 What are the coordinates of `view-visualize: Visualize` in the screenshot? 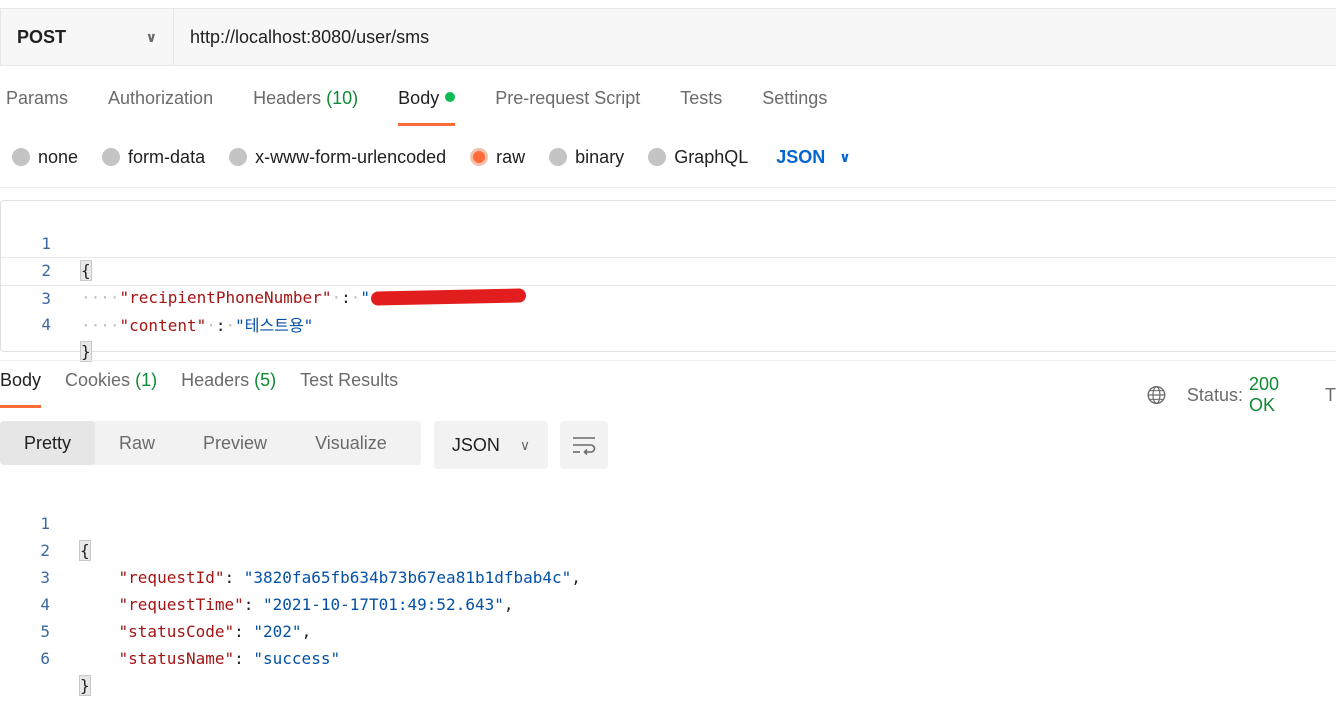 It's located at (351, 443).